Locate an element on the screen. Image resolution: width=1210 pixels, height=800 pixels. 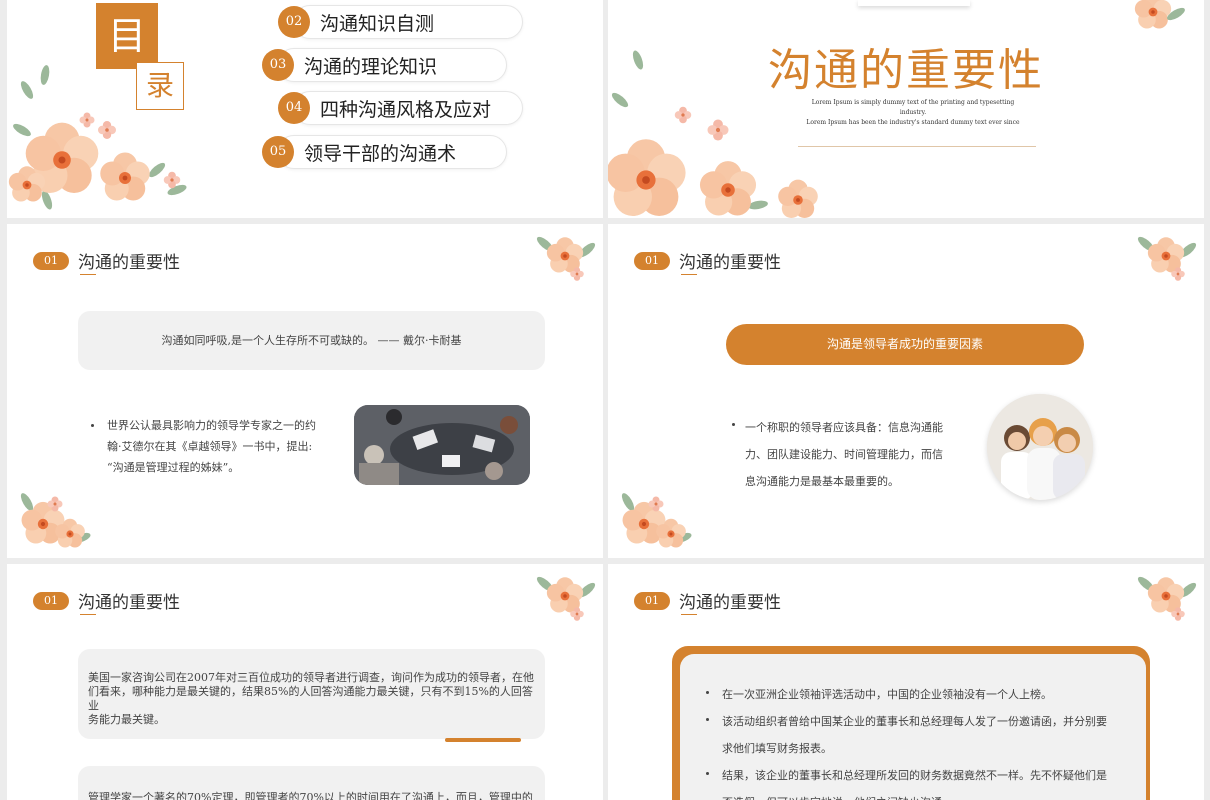
toc-item-04: 04 四种沟通风格及应对 is located at coordinates (400, 108).